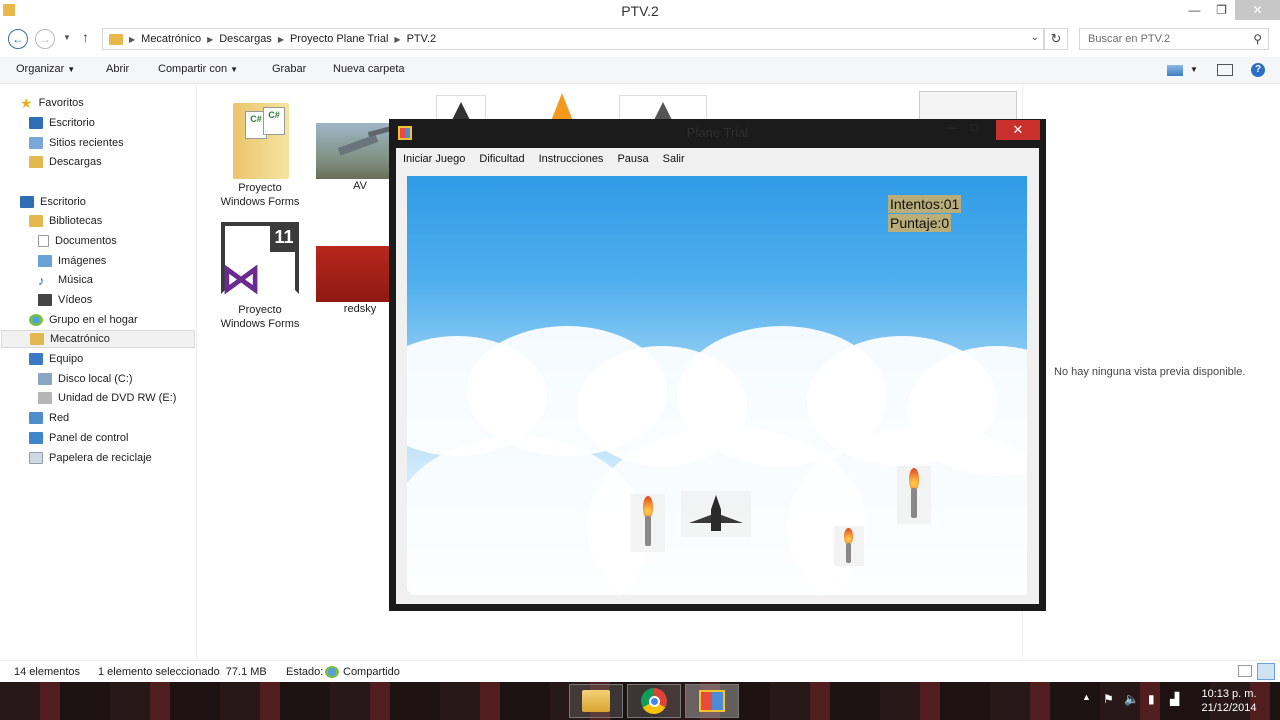  What do you see at coordinates (1225, 70) in the screenshot?
I see `preview-pane-icon` at bounding box center [1225, 70].